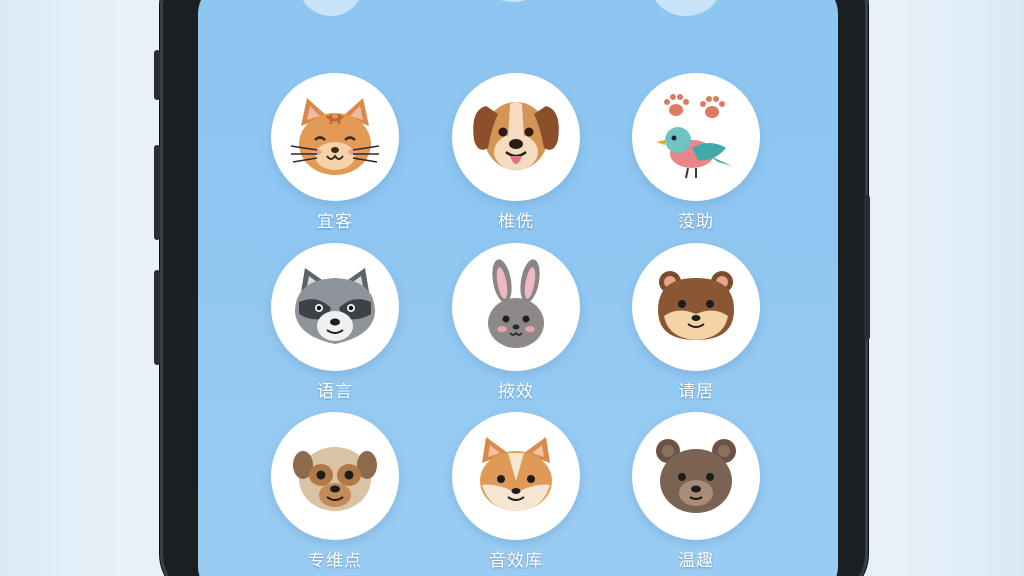 The height and width of the screenshot is (576, 1024). What do you see at coordinates (335, 479) in the screenshot?
I see `pug-face-icon` at bounding box center [335, 479].